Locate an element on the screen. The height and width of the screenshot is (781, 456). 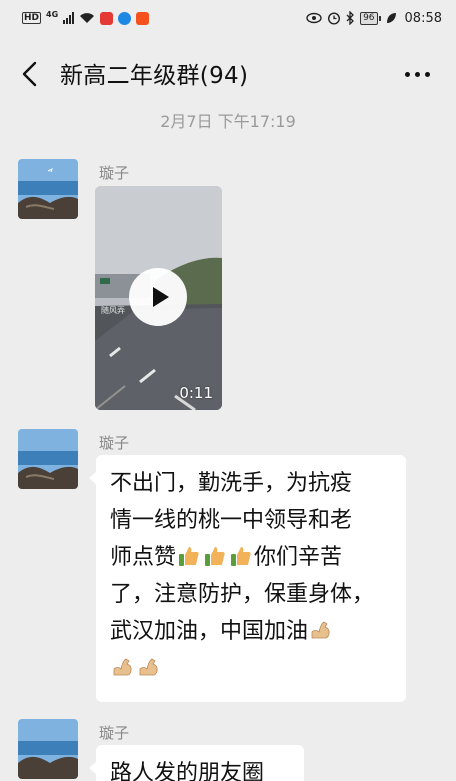
leaf-icon is located at coordinates (391, 18).